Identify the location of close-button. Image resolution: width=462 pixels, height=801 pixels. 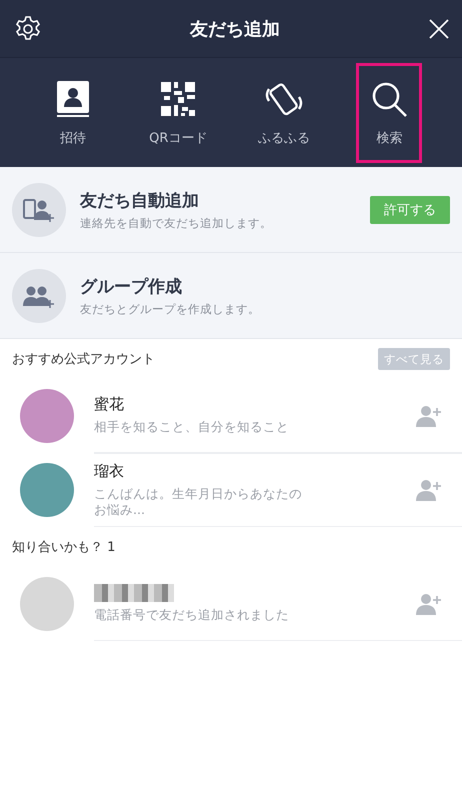
(439, 29).